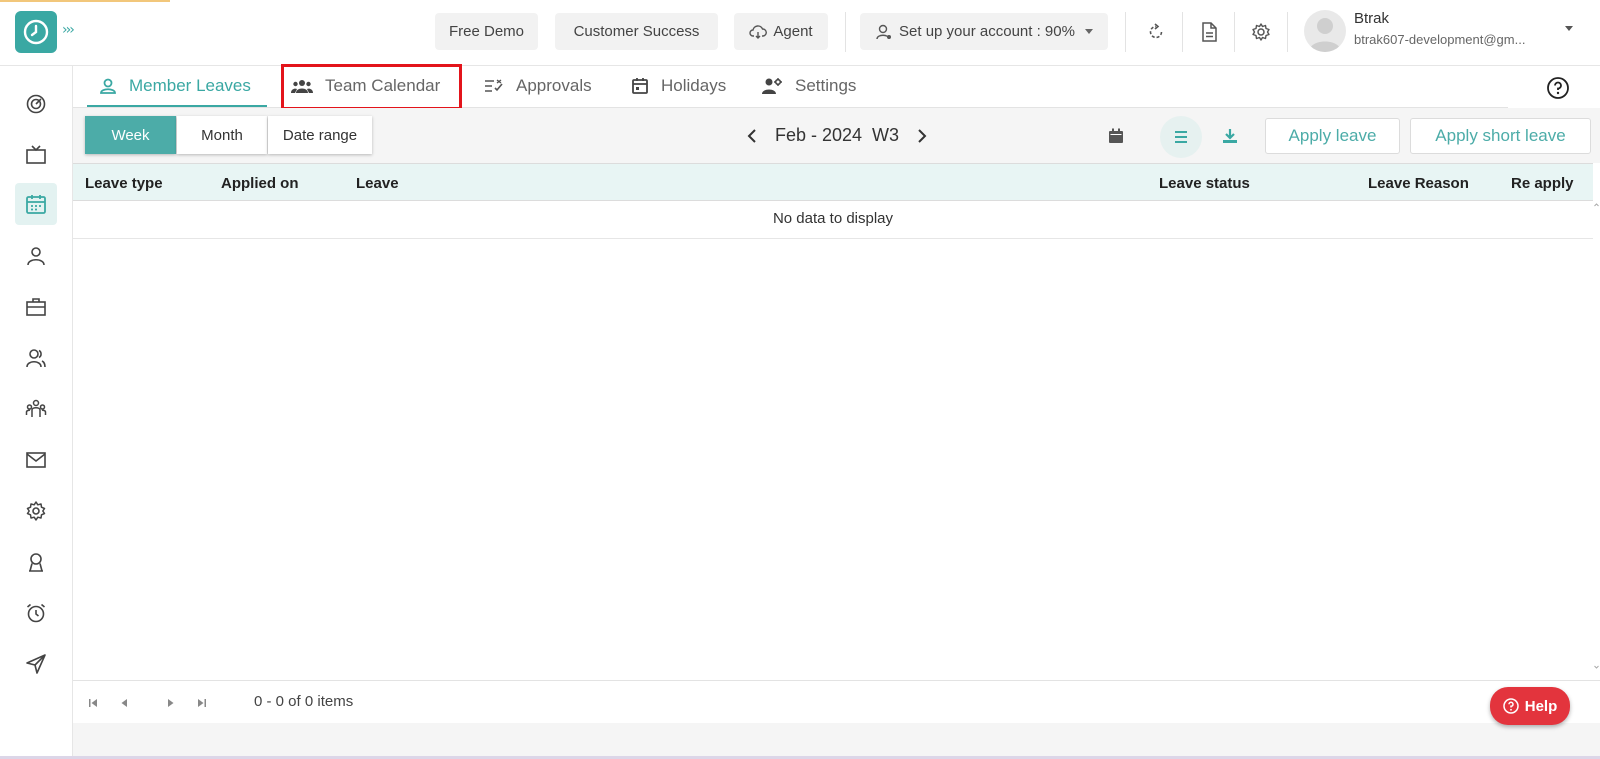 The height and width of the screenshot is (759, 1600). I want to click on team-icon, so click(36, 408).